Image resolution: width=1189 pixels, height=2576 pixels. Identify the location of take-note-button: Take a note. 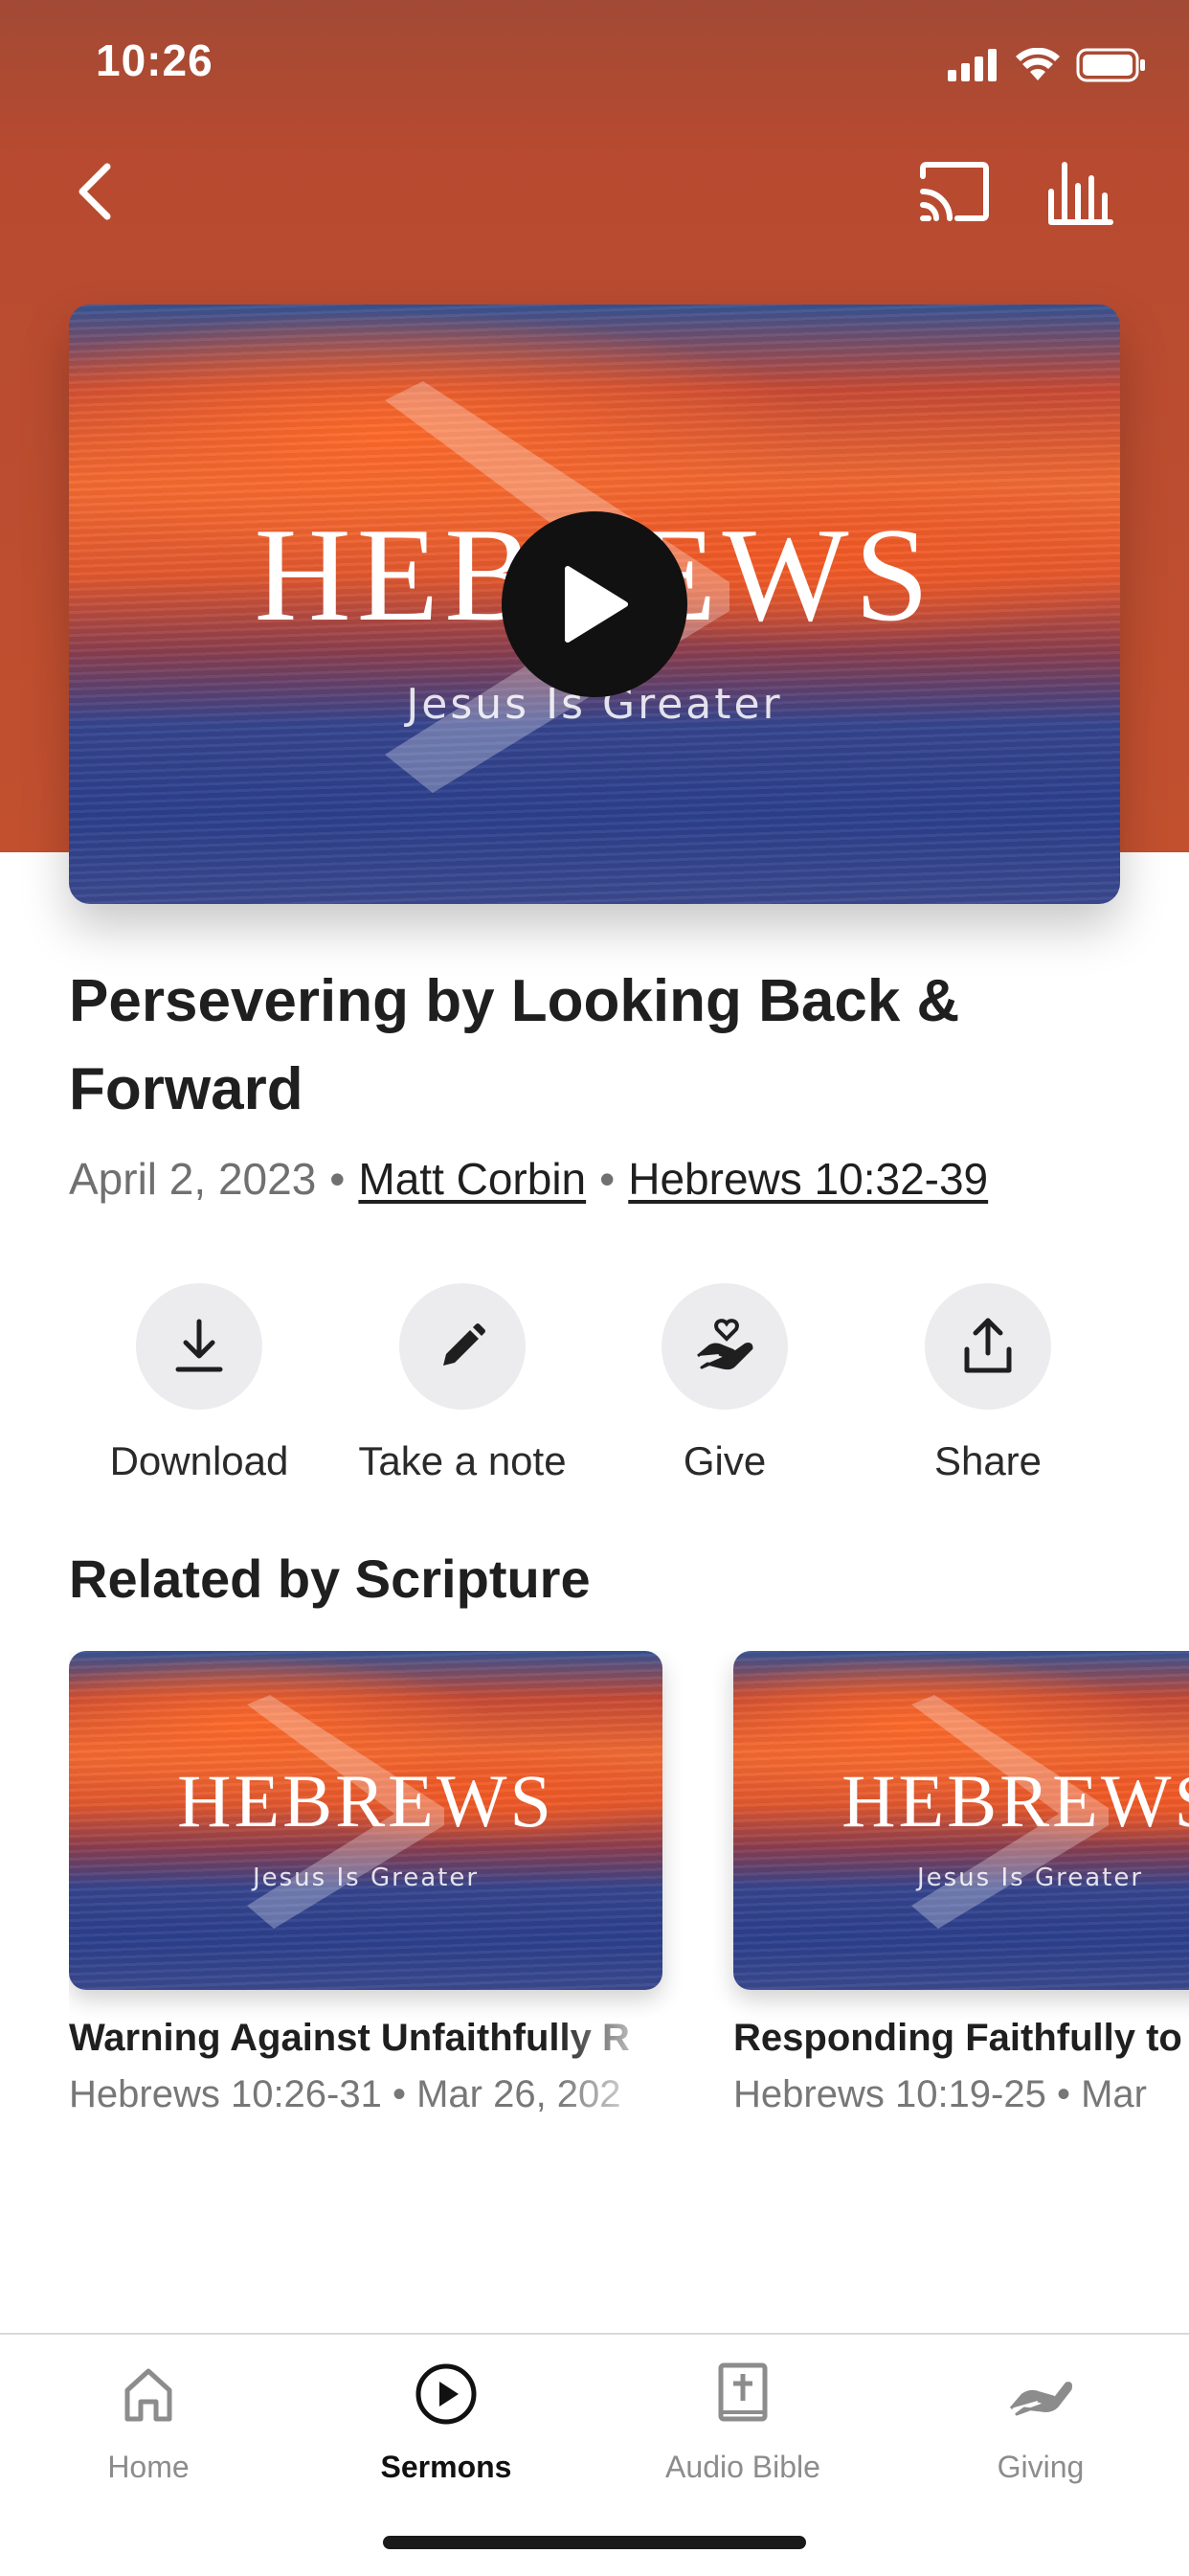
(462, 1383).